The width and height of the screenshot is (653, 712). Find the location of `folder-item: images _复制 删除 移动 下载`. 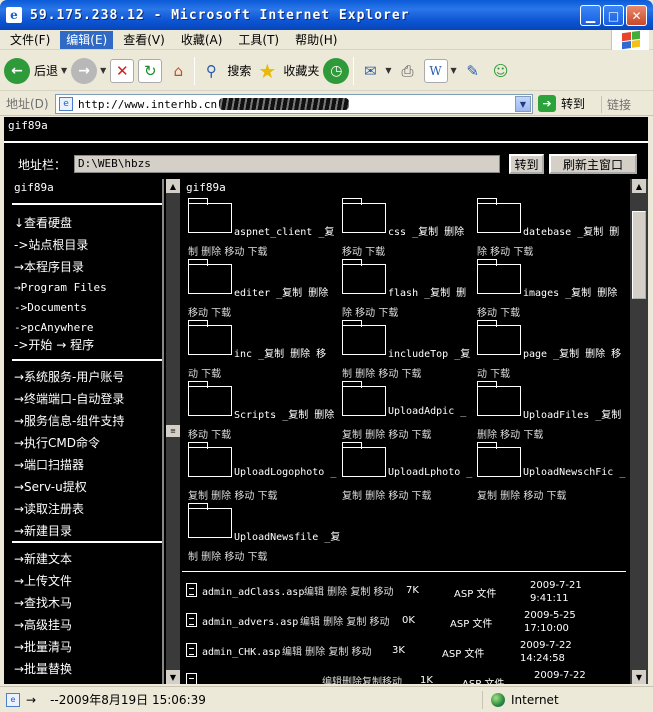

folder-item: images _复制 删除 移动 下载 is located at coordinates (550, 289).